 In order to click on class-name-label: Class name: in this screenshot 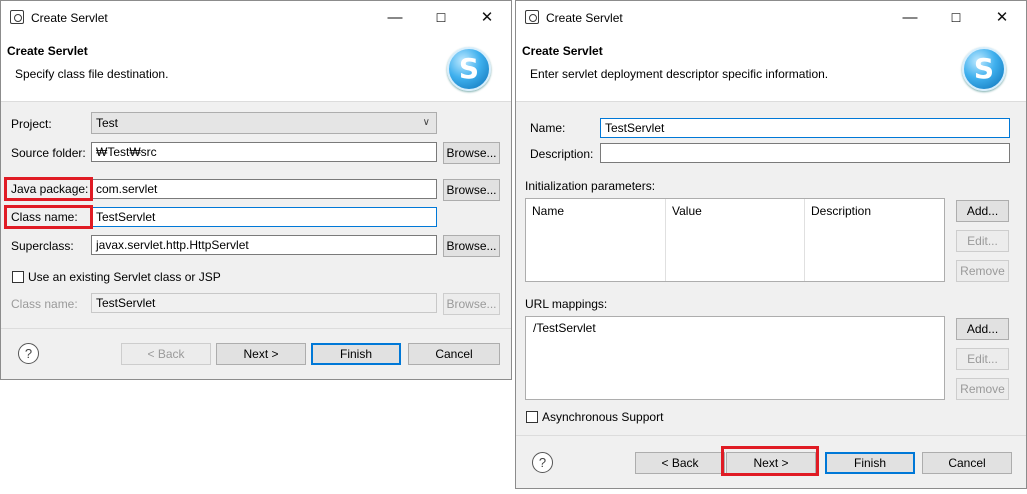, I will do `click(44, 217)`.